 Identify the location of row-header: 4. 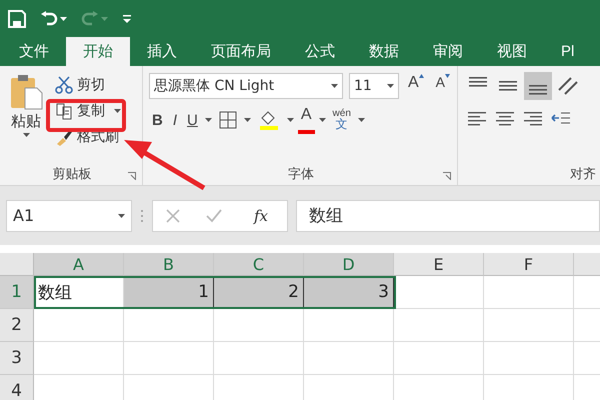
(17, 387).